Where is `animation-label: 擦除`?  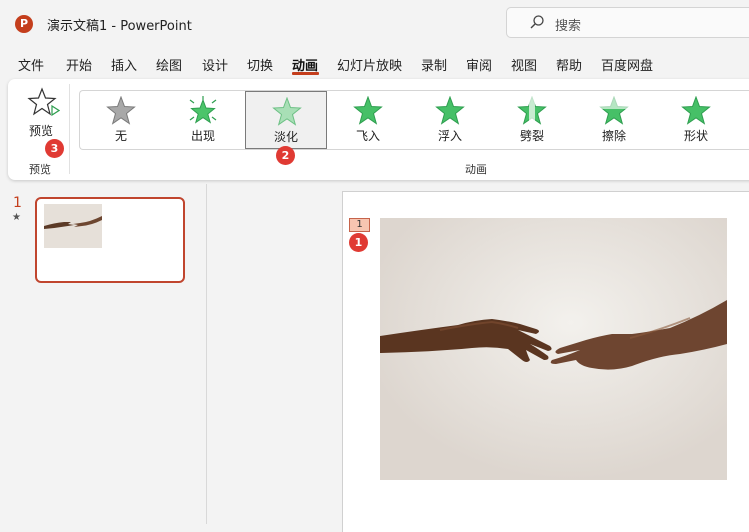 animation-label: 擦除 is located at coordinates (613, 136).